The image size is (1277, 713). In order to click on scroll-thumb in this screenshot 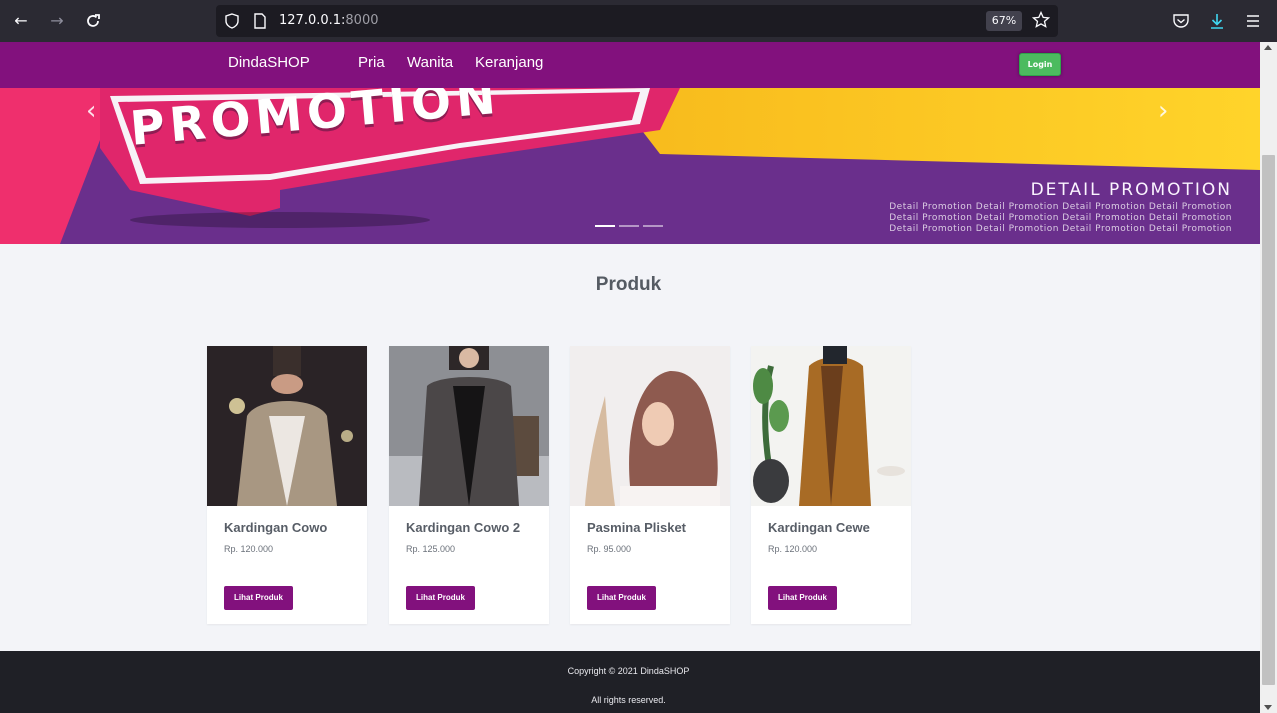, I will do `click(1268, 420)`.